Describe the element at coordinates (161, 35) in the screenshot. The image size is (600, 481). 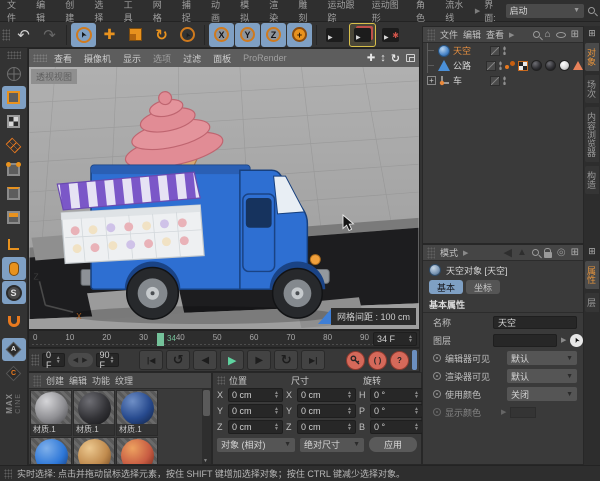
I see `rotate-tool: ↻` at that location.